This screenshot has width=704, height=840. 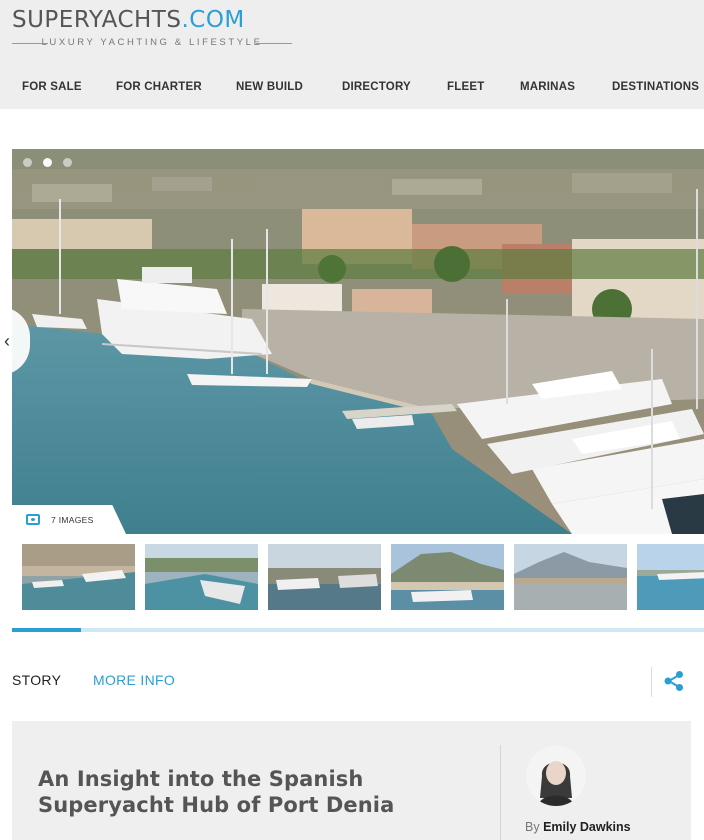 I want to click on tab-more-info: MORE INFO, so click(x=134, y=680).